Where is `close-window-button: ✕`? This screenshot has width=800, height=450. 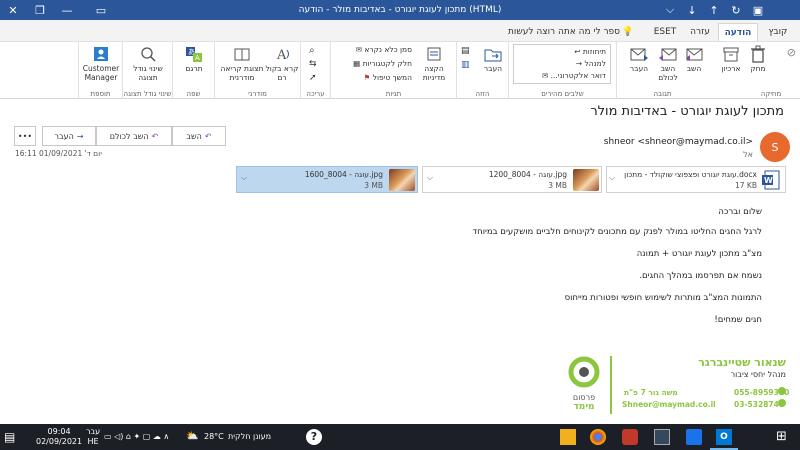 close-window-button: ✕ is located at coordinates (13, 10).